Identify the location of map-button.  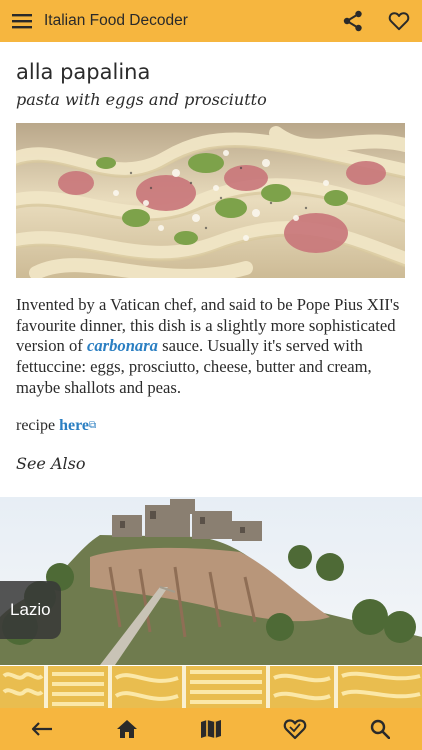
(211, 729).